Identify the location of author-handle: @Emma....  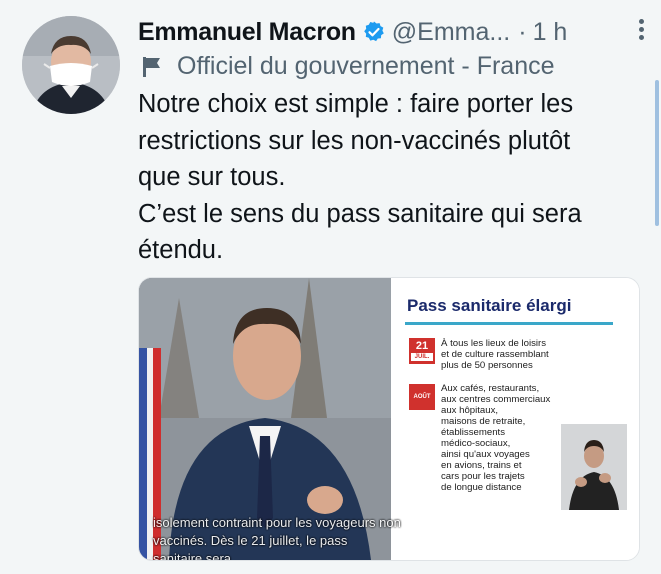
(451, 32).